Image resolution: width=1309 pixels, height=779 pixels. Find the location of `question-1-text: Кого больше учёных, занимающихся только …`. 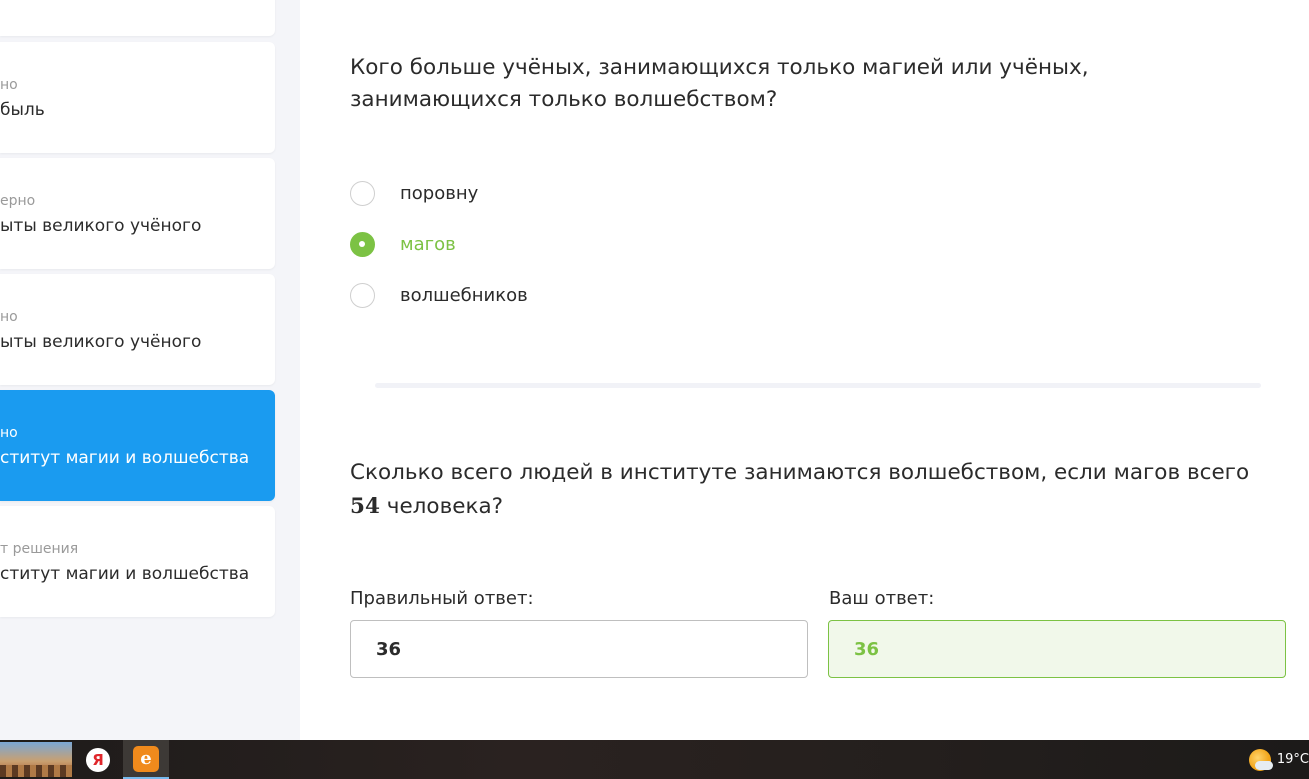

question-1-text: Кого больше учёных, занимающихся только … is located at coordinates (719, 83).